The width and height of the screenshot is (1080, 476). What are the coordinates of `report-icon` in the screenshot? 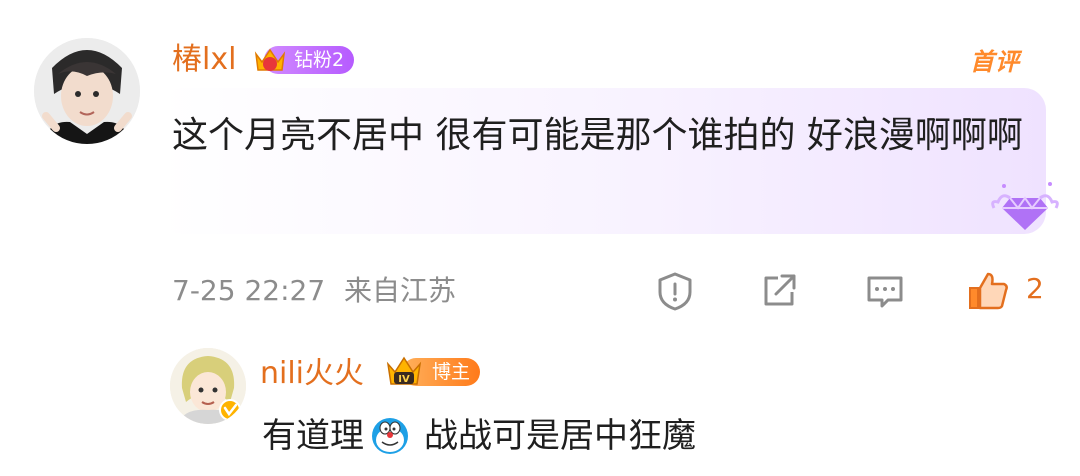 It's located at (675, 291).